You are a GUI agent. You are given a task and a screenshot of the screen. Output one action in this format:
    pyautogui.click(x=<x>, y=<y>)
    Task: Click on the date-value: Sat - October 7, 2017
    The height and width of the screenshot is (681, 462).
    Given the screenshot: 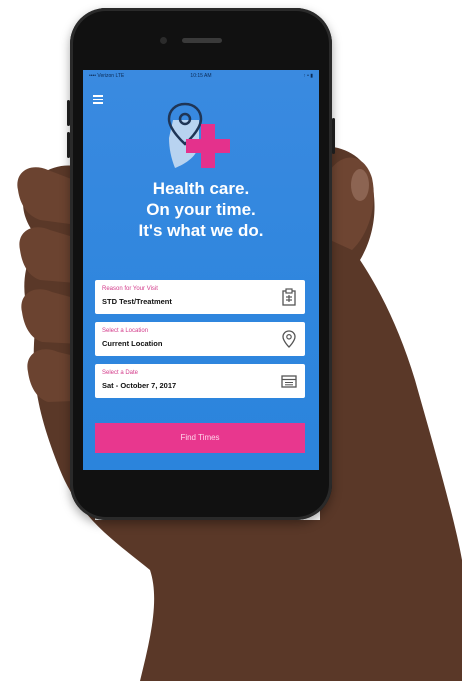 What is the action you would take?
    pyautogui.click(x=139, y=385)
    